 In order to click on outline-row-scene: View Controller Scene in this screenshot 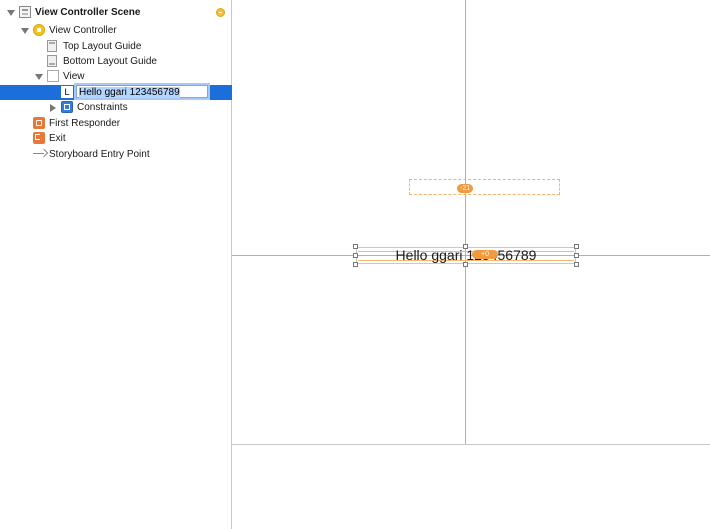, I will do `click(116, 12)`.